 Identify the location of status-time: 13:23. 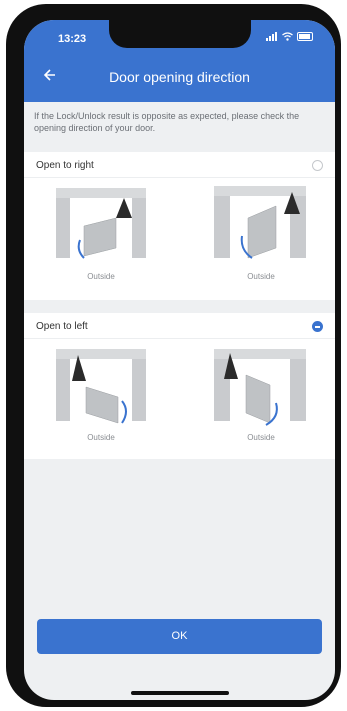
(72, 39).